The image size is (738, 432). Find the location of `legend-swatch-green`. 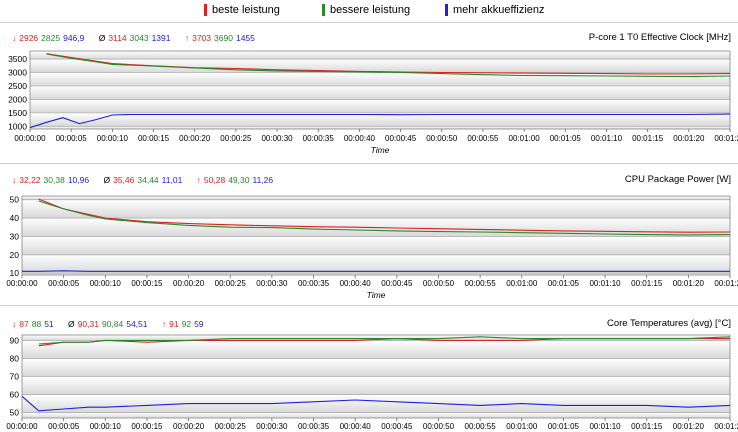

legend-swatch-green is located at coordinates (323, 10).